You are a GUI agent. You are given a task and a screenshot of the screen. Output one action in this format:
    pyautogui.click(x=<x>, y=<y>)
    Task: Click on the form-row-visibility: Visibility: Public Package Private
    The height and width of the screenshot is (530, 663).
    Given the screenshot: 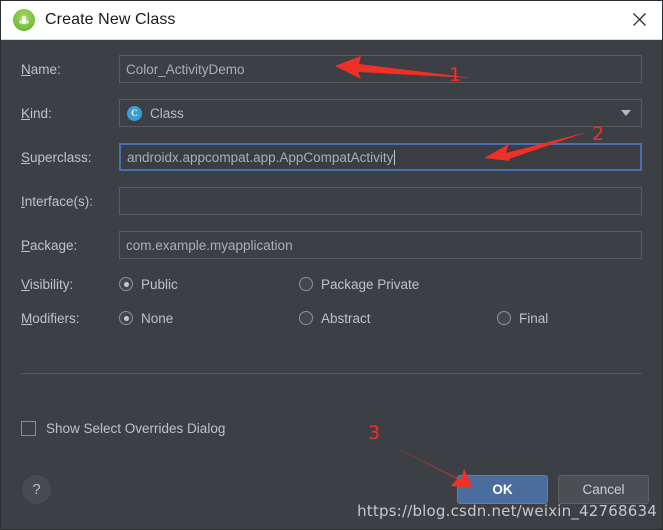 What is the action you would take?
    pyautogui.click(x=331, y=284)
    